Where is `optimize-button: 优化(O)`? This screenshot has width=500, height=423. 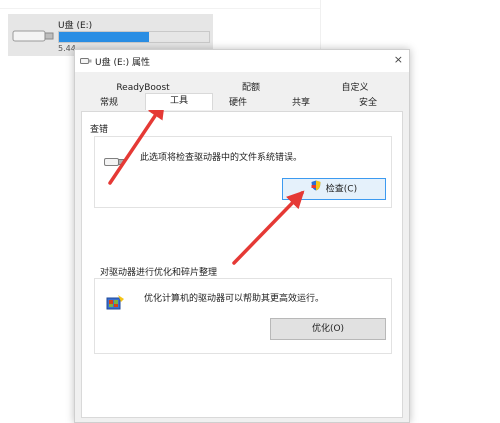 optimize-button: 优化(O) is located at coordinates (328, 329).